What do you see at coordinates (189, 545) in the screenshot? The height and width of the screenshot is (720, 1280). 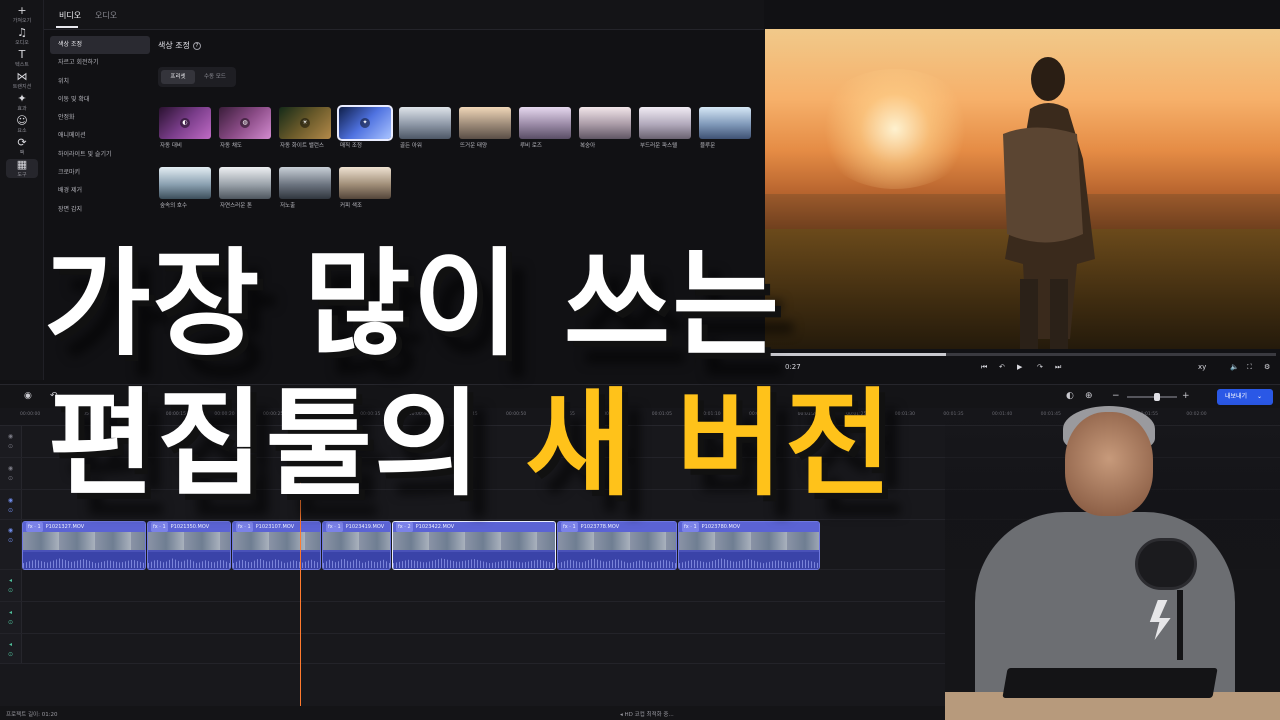 I see `timeline-clip: fx · 1 P1021350.MOV` at bounding box center [189, 545].